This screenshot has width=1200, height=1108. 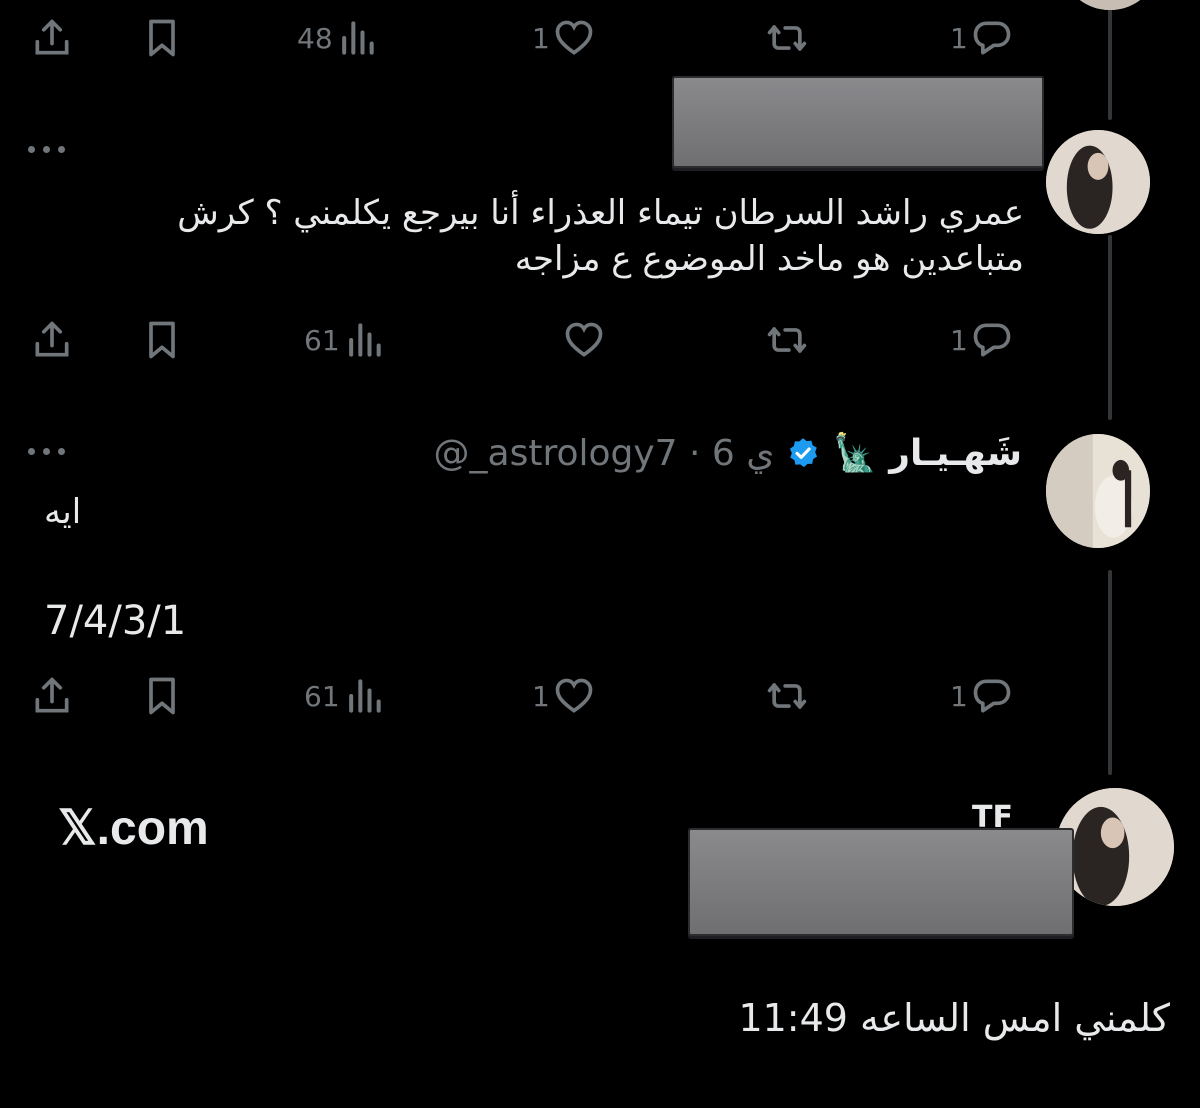 I want to click on like-button, so click(x=582, y=340).